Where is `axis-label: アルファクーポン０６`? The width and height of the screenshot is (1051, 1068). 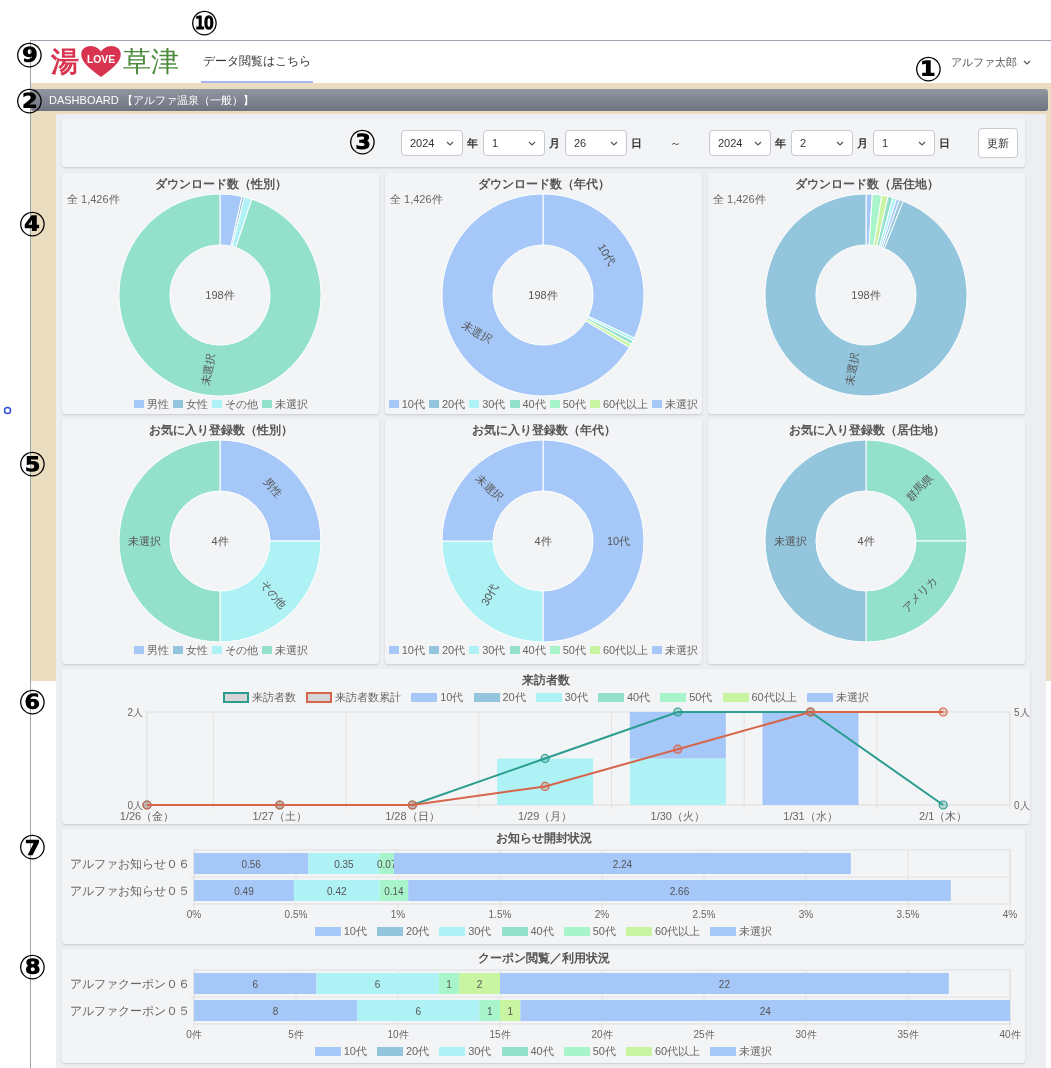 axis-label: アルファクーポン０６ is located at coordinates (130, 983).